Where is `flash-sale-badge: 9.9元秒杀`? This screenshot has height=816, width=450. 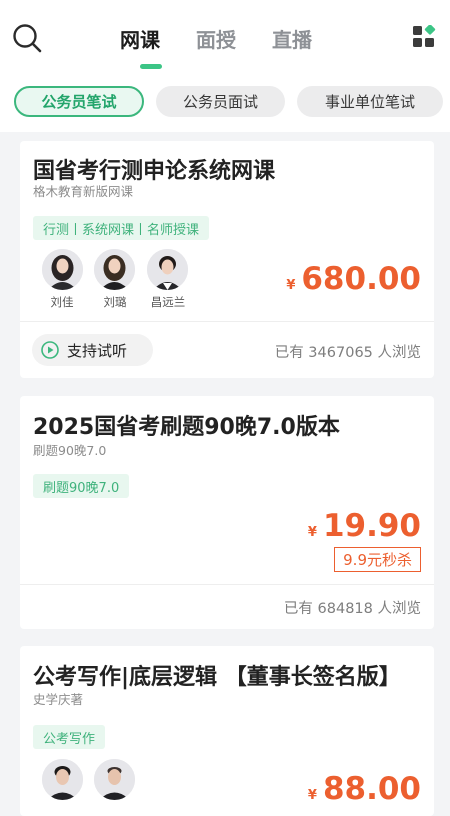
flash-sale-badge: 9.9元秒杀 is located at coordinates (377, 559).